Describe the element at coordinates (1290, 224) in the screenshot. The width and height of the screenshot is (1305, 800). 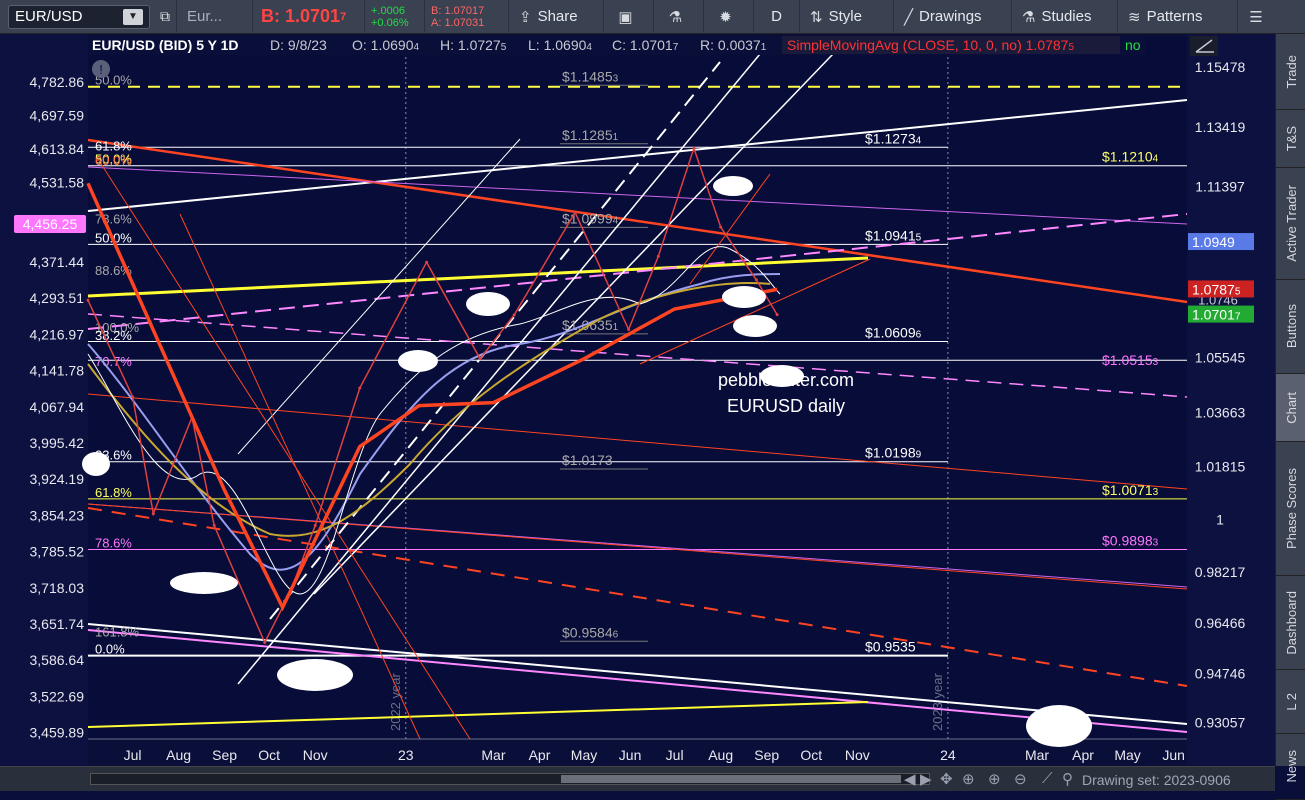
I see `sidebar-tab-active-trader: Active Trader` at that location.